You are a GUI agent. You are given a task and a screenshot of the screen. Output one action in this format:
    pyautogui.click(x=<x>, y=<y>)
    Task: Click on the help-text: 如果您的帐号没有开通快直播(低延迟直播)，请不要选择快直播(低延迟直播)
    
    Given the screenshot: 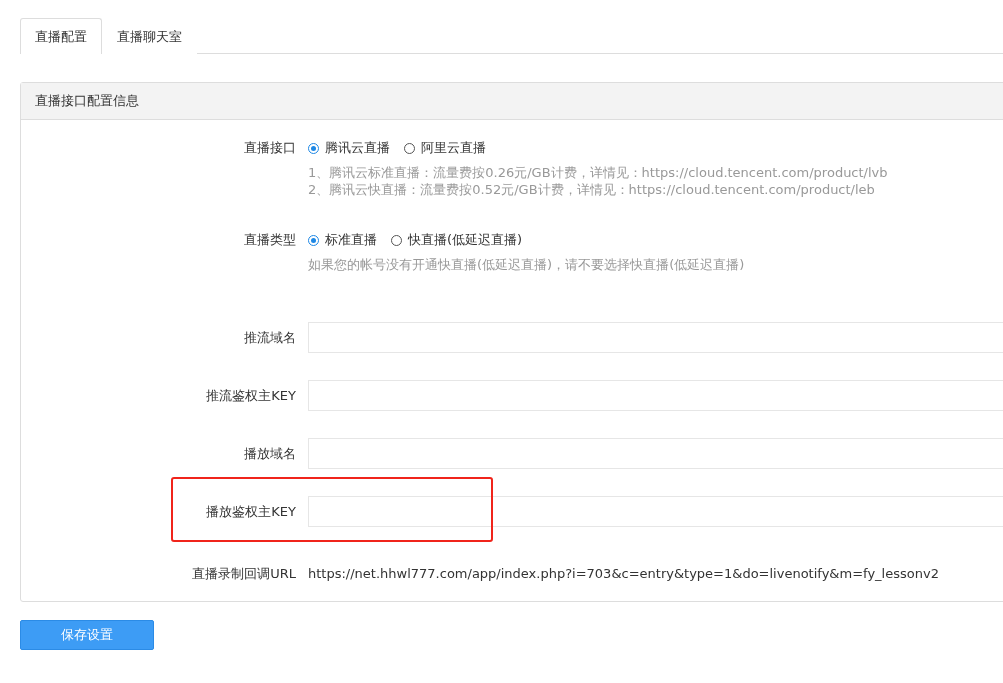 What is the action you would take?
    pyautogui.click(x=527, y=264)
    